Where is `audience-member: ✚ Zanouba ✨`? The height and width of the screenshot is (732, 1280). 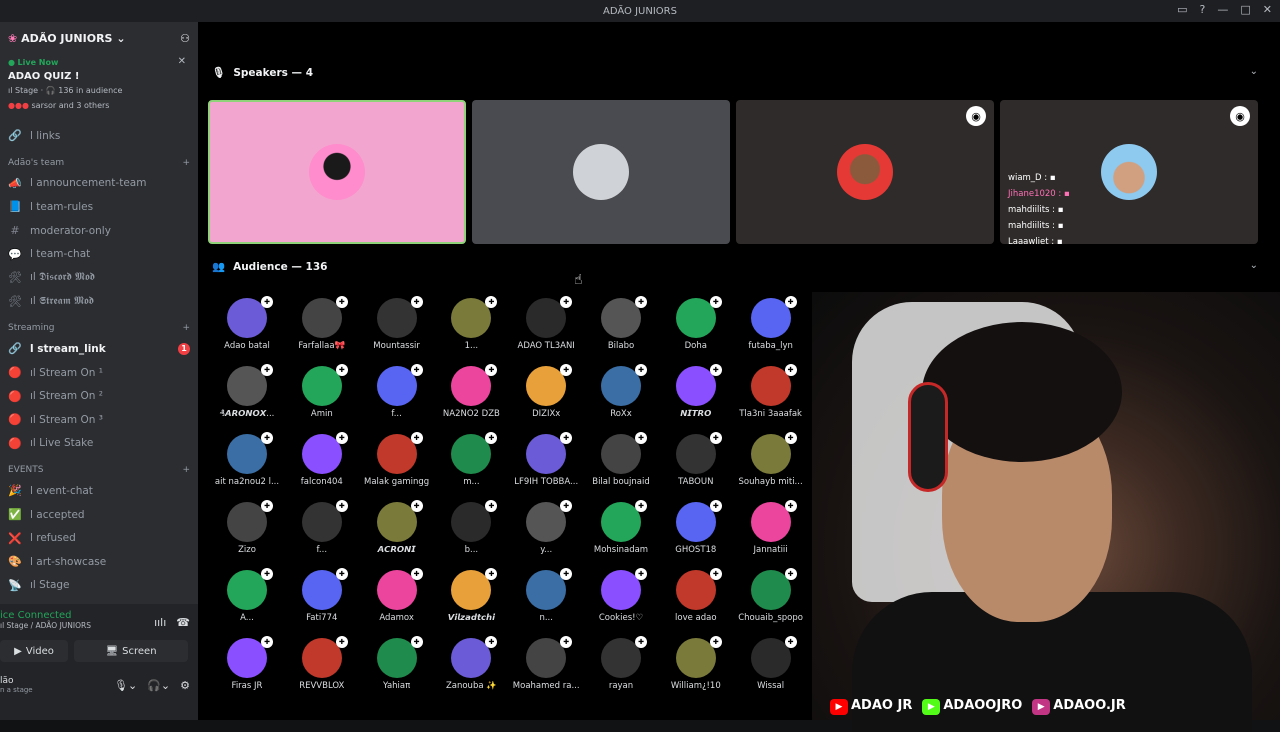 audience-member: ✚ Zanouba ✨ is located at coordinates (471, 663).